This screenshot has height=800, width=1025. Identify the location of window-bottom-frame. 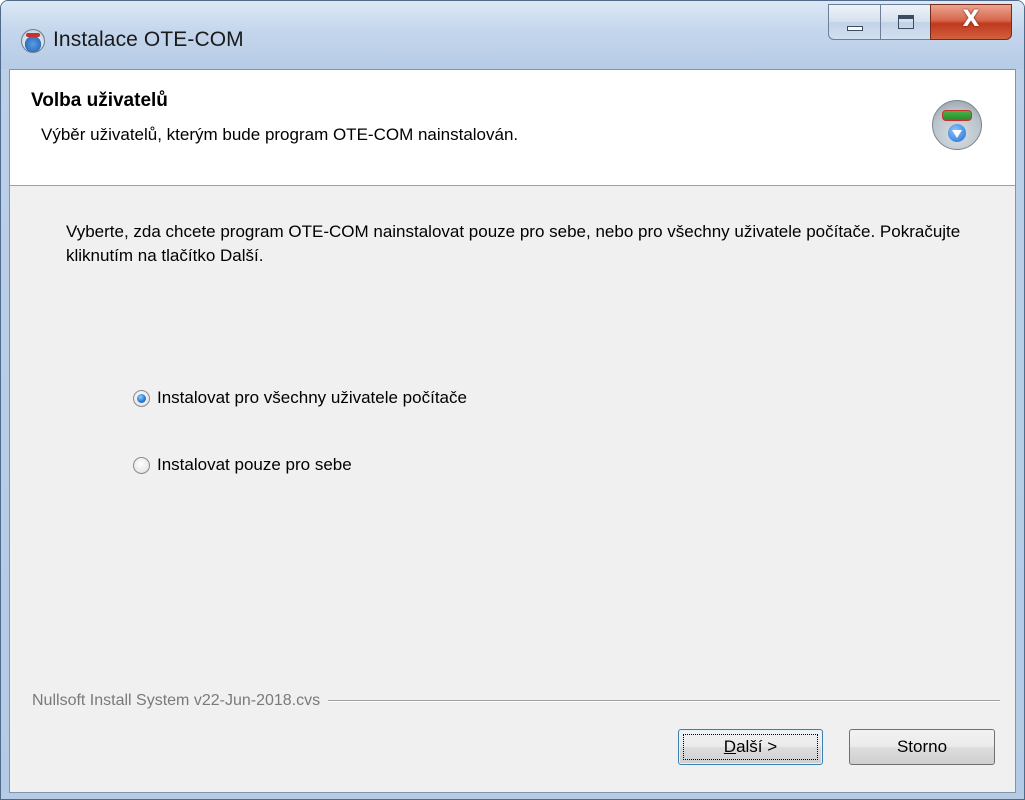
(512, 796).